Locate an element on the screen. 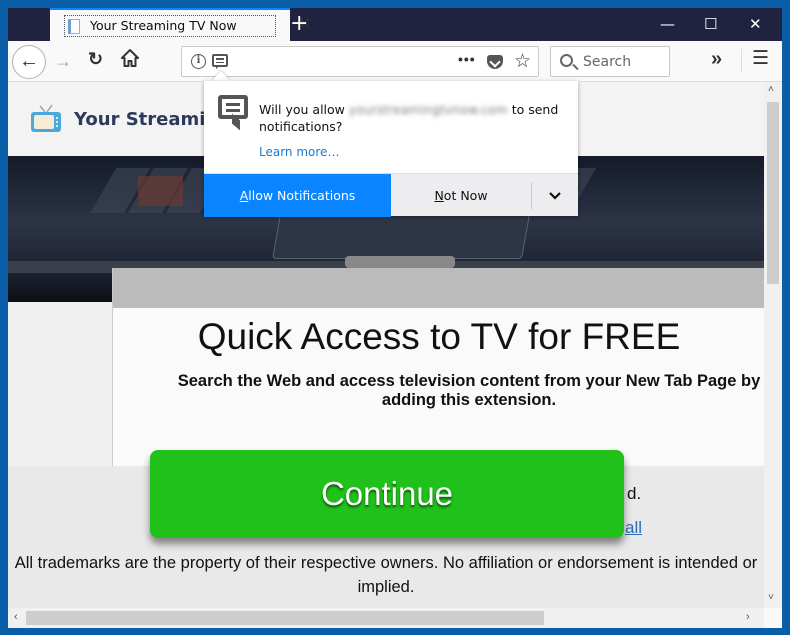 The image size is (790, 635). allow-label: llow Notifications is located at coordinates (302, 195).